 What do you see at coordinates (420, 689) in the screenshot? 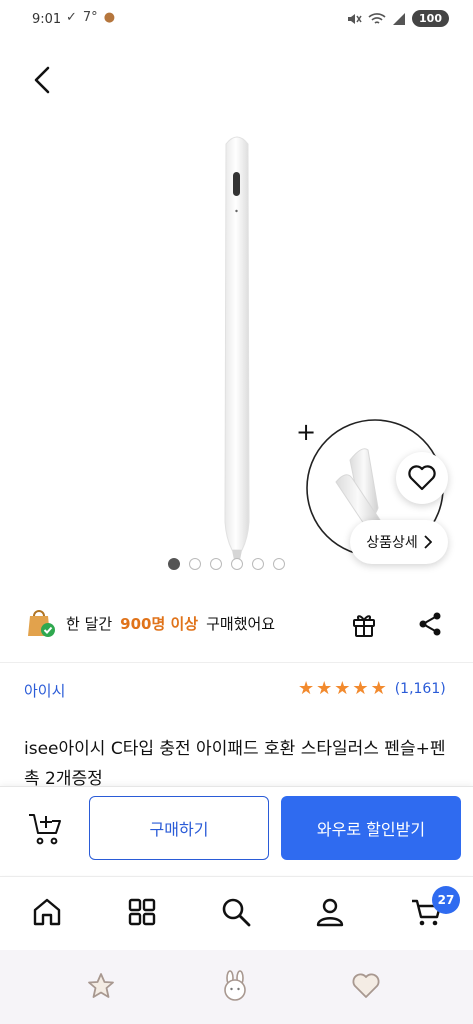
I see `review-count: (1,161)` at bounding box center [420, 689].